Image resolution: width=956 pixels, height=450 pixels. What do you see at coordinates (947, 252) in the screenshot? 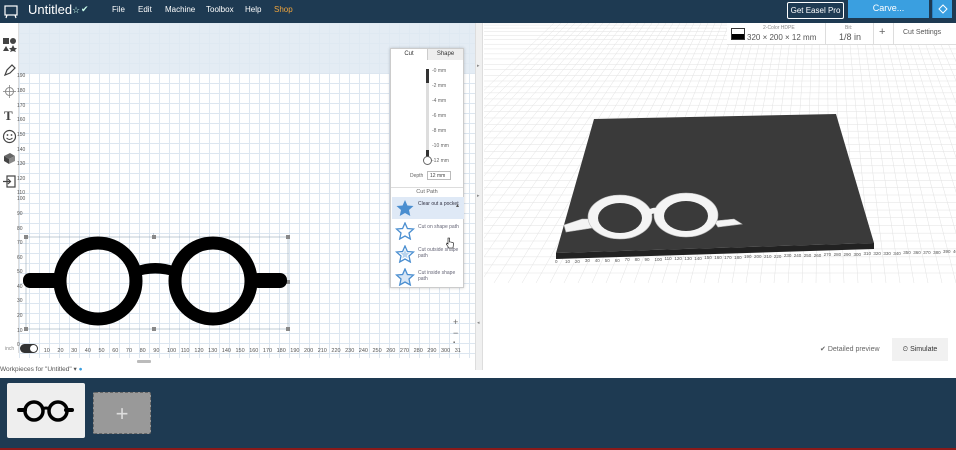
I see `preview-x-tick: 390` at bounding box center [947, 252].